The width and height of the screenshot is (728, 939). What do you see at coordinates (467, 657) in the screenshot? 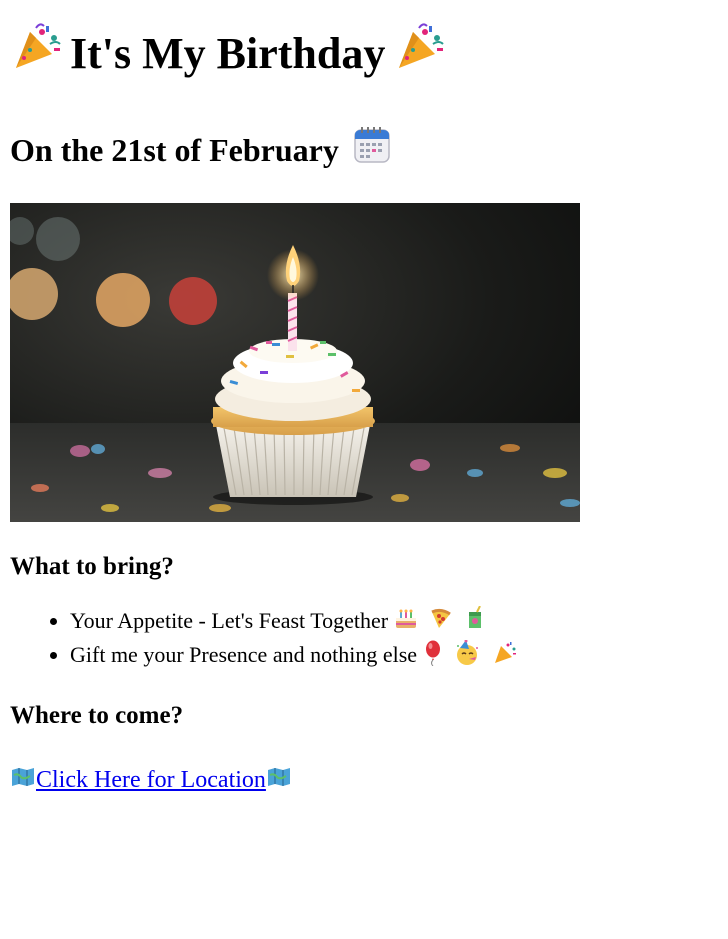
I see `party-face-icon` at bounding box center [467, 657].